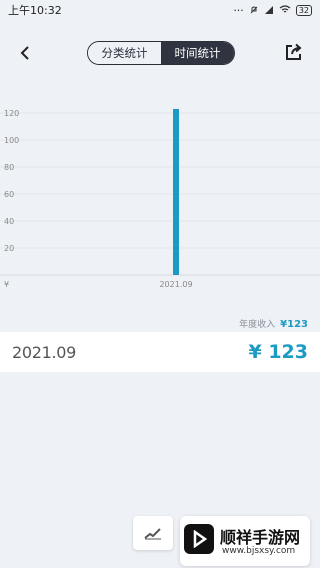 Image resolution: width=320 pixels, height=568 pixels. I want to click on back-button, so click(25, 53).